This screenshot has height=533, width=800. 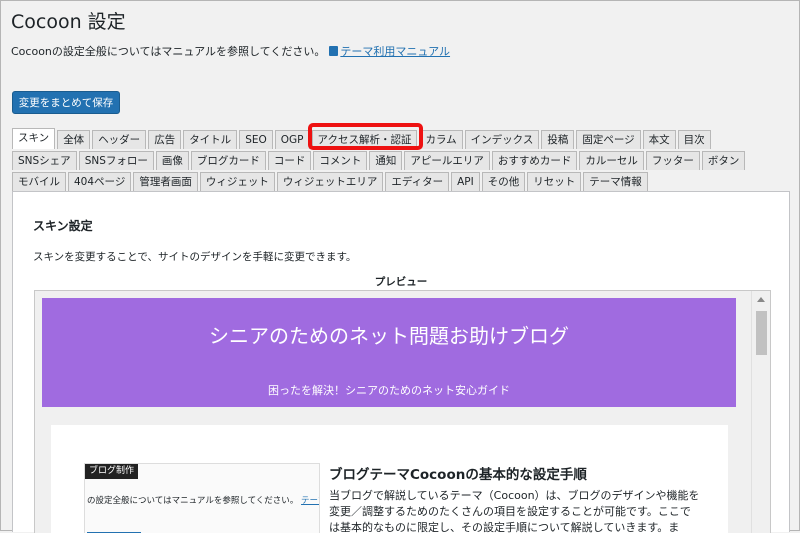 I want to click on tab-item: カルーセル, so click(x=611, y=160).